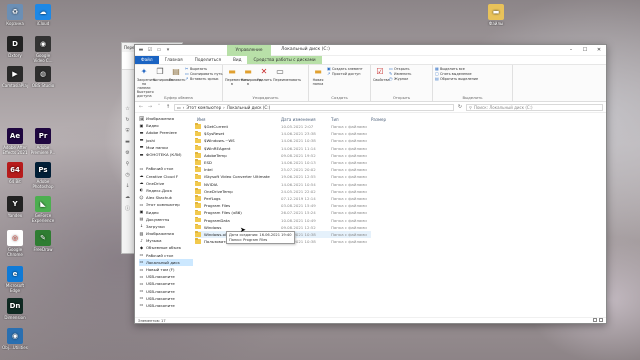  What do you see at coordinates (280, 71) in the screenshot?
I see `rename-icon: ▭` at bounding box center [280, 71].